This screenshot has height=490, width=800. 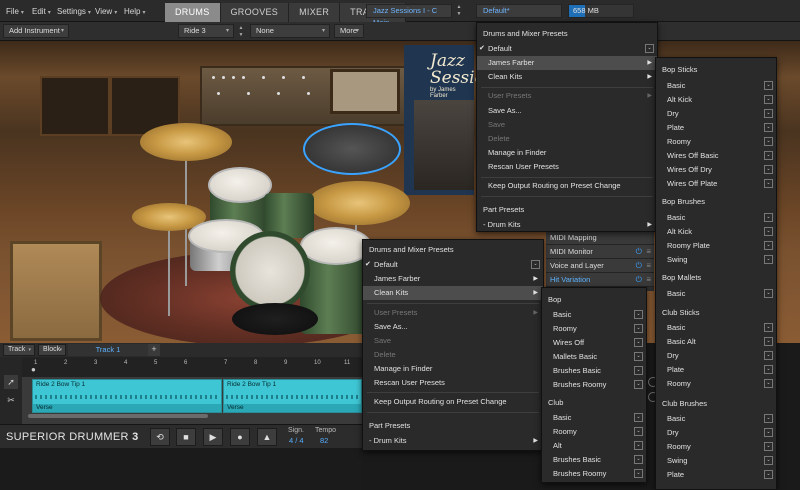 I want to click on record-button: ●, so click(x=240, y=437).